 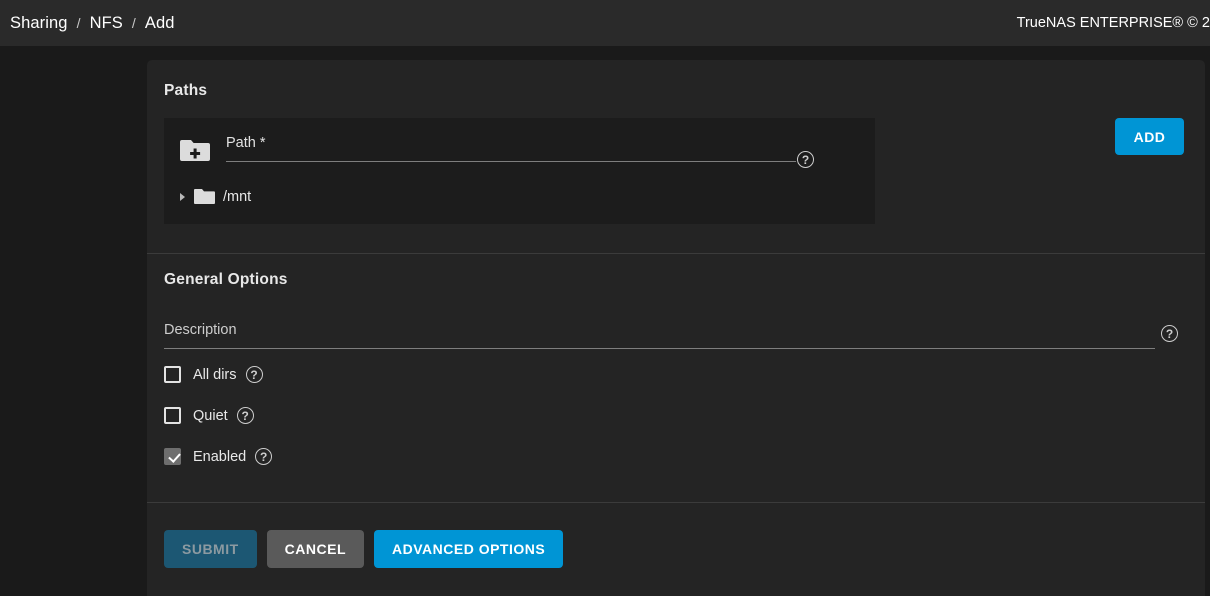 I want to click on all-dirs-help-icon: ?, so click(x=254, y=374).